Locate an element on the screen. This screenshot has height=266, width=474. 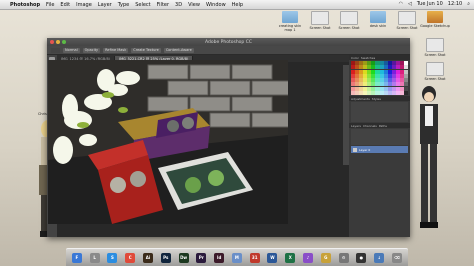
window-titlebar: Adobe Photoshop CC is located at coordinates (228, 42).